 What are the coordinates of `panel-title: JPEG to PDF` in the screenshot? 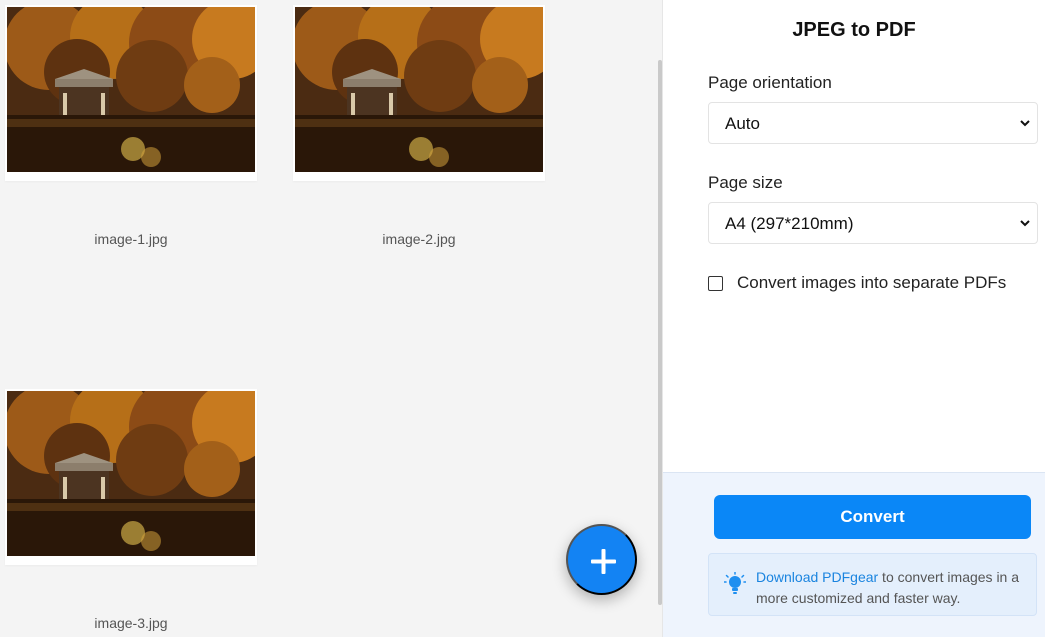 It's located at (854, 30).